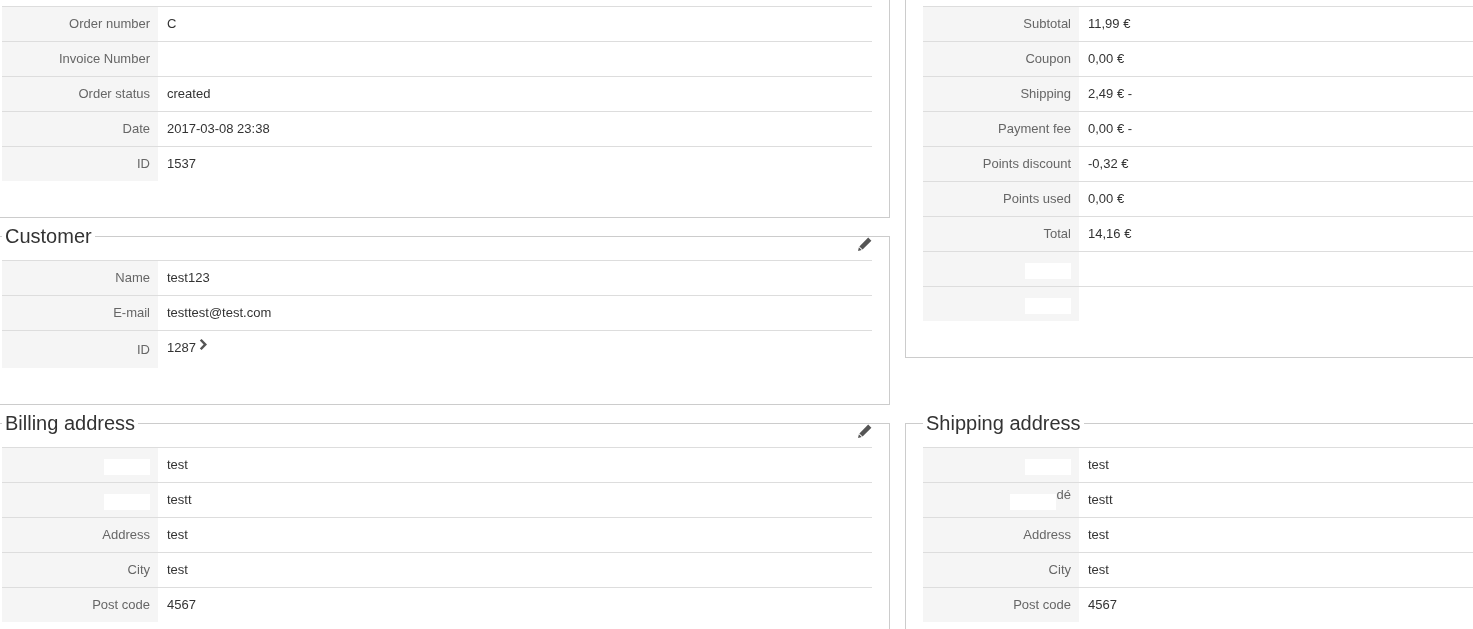 The image size is (1473, 629). Describe the element at coordinates (1110, 129) in the screenshot. I see `field-value: 0,00 € -` at that location.